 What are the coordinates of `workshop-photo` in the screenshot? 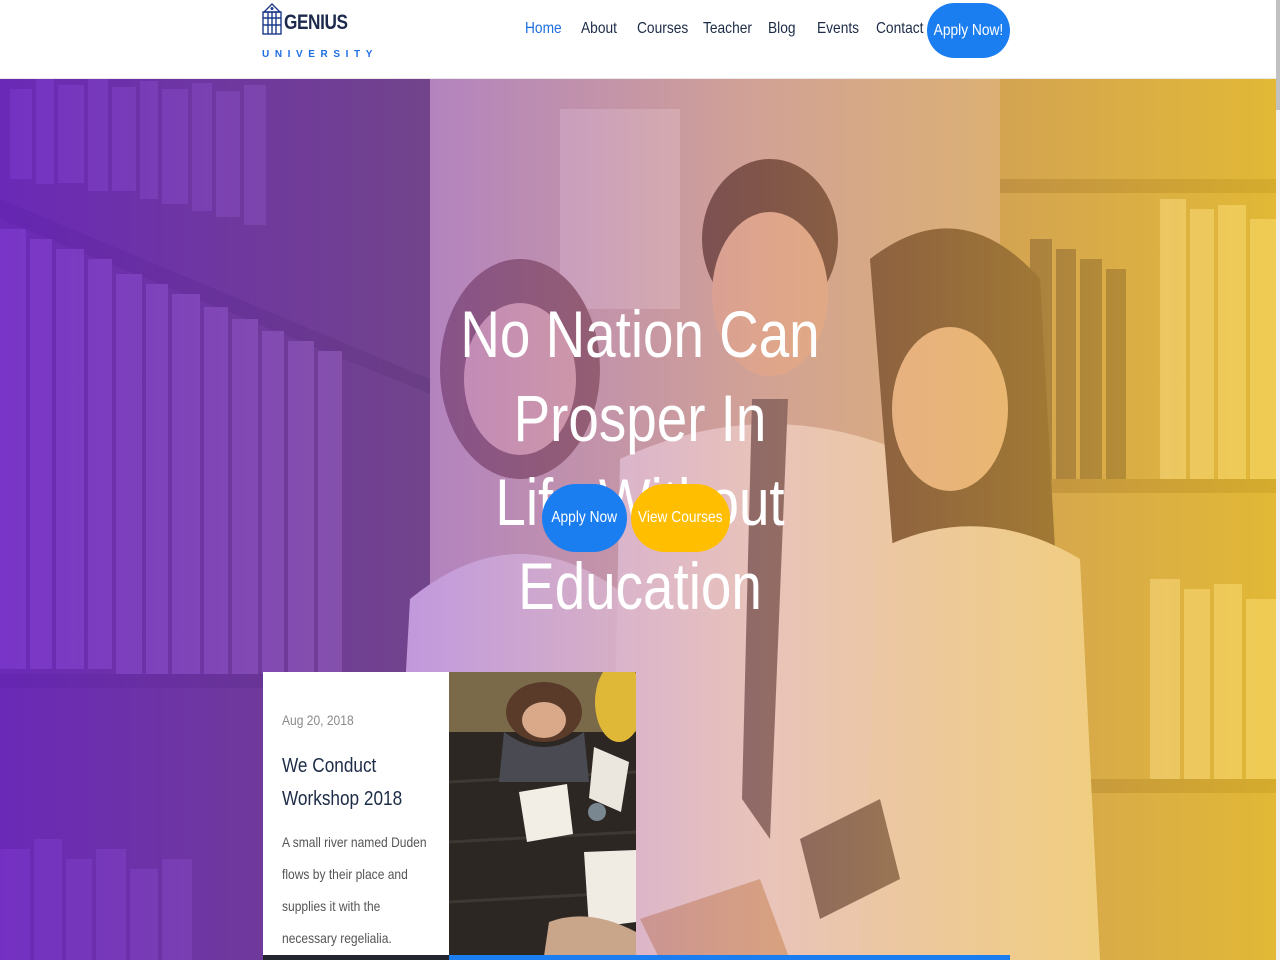 It's located at (542, 814).